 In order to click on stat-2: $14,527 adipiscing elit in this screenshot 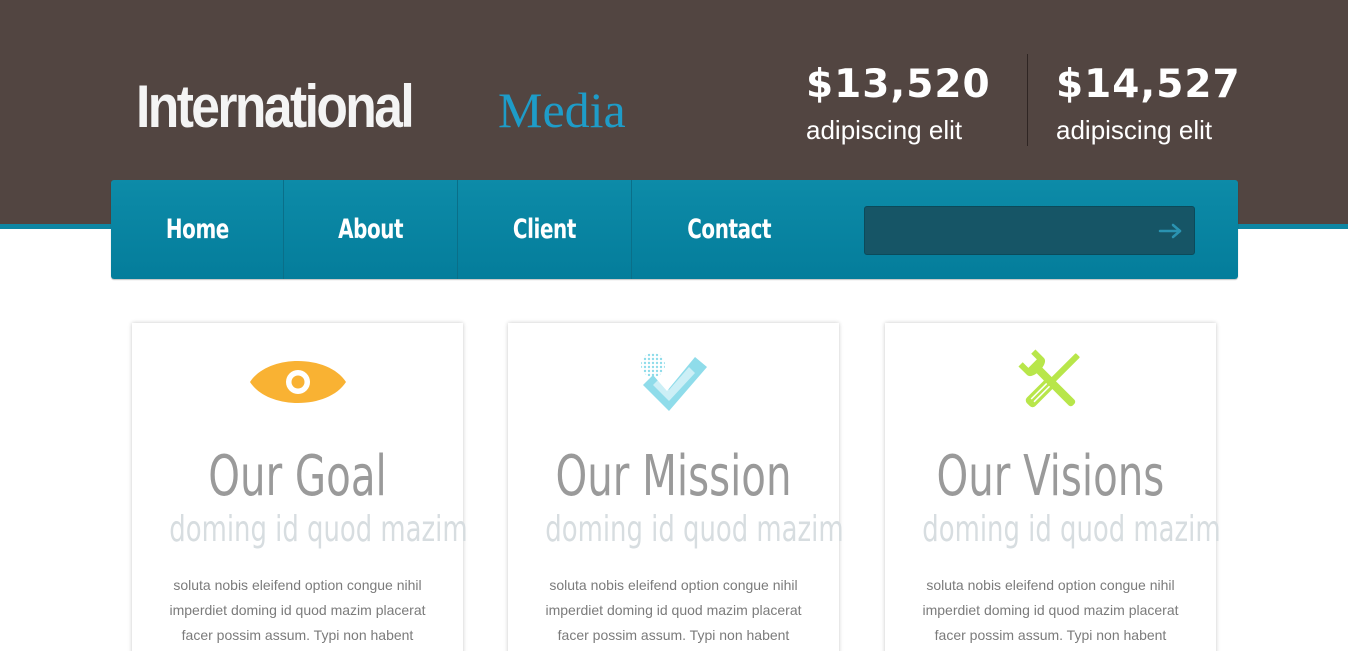, I will do `click(1156, 104)`.